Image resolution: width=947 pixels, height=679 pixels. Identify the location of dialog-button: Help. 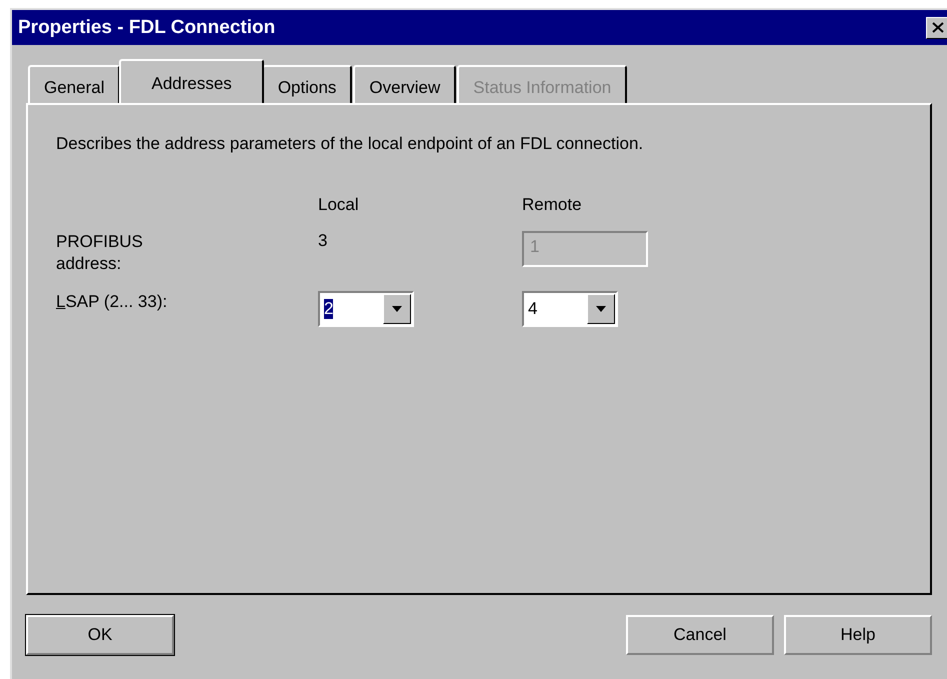
(858, 635).